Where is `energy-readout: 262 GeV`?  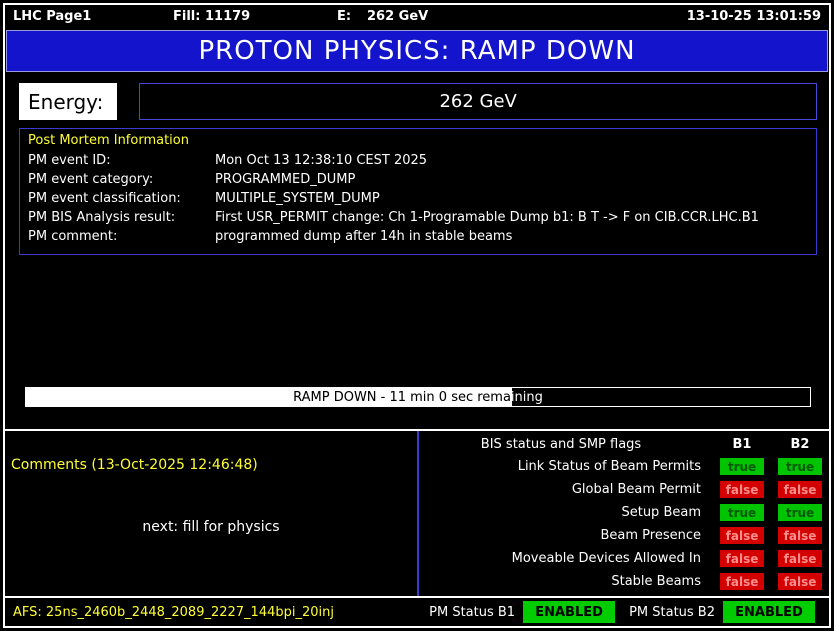 energy-readout: 262 GeV is located at coordinates (398, 16).